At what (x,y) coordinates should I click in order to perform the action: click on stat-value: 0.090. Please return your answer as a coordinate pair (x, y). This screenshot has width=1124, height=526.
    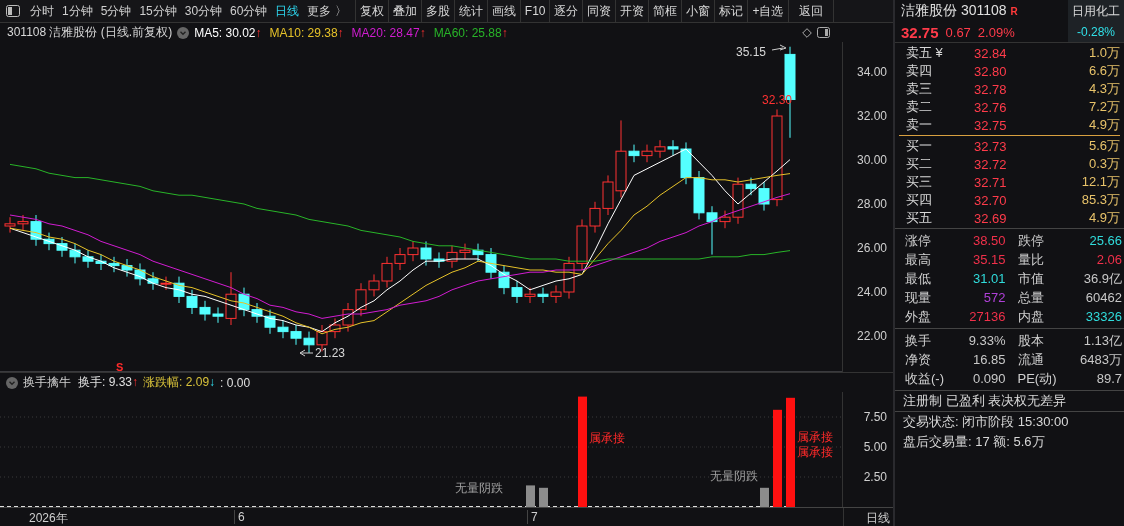
    Looking at the image, I should click on (989, 378).